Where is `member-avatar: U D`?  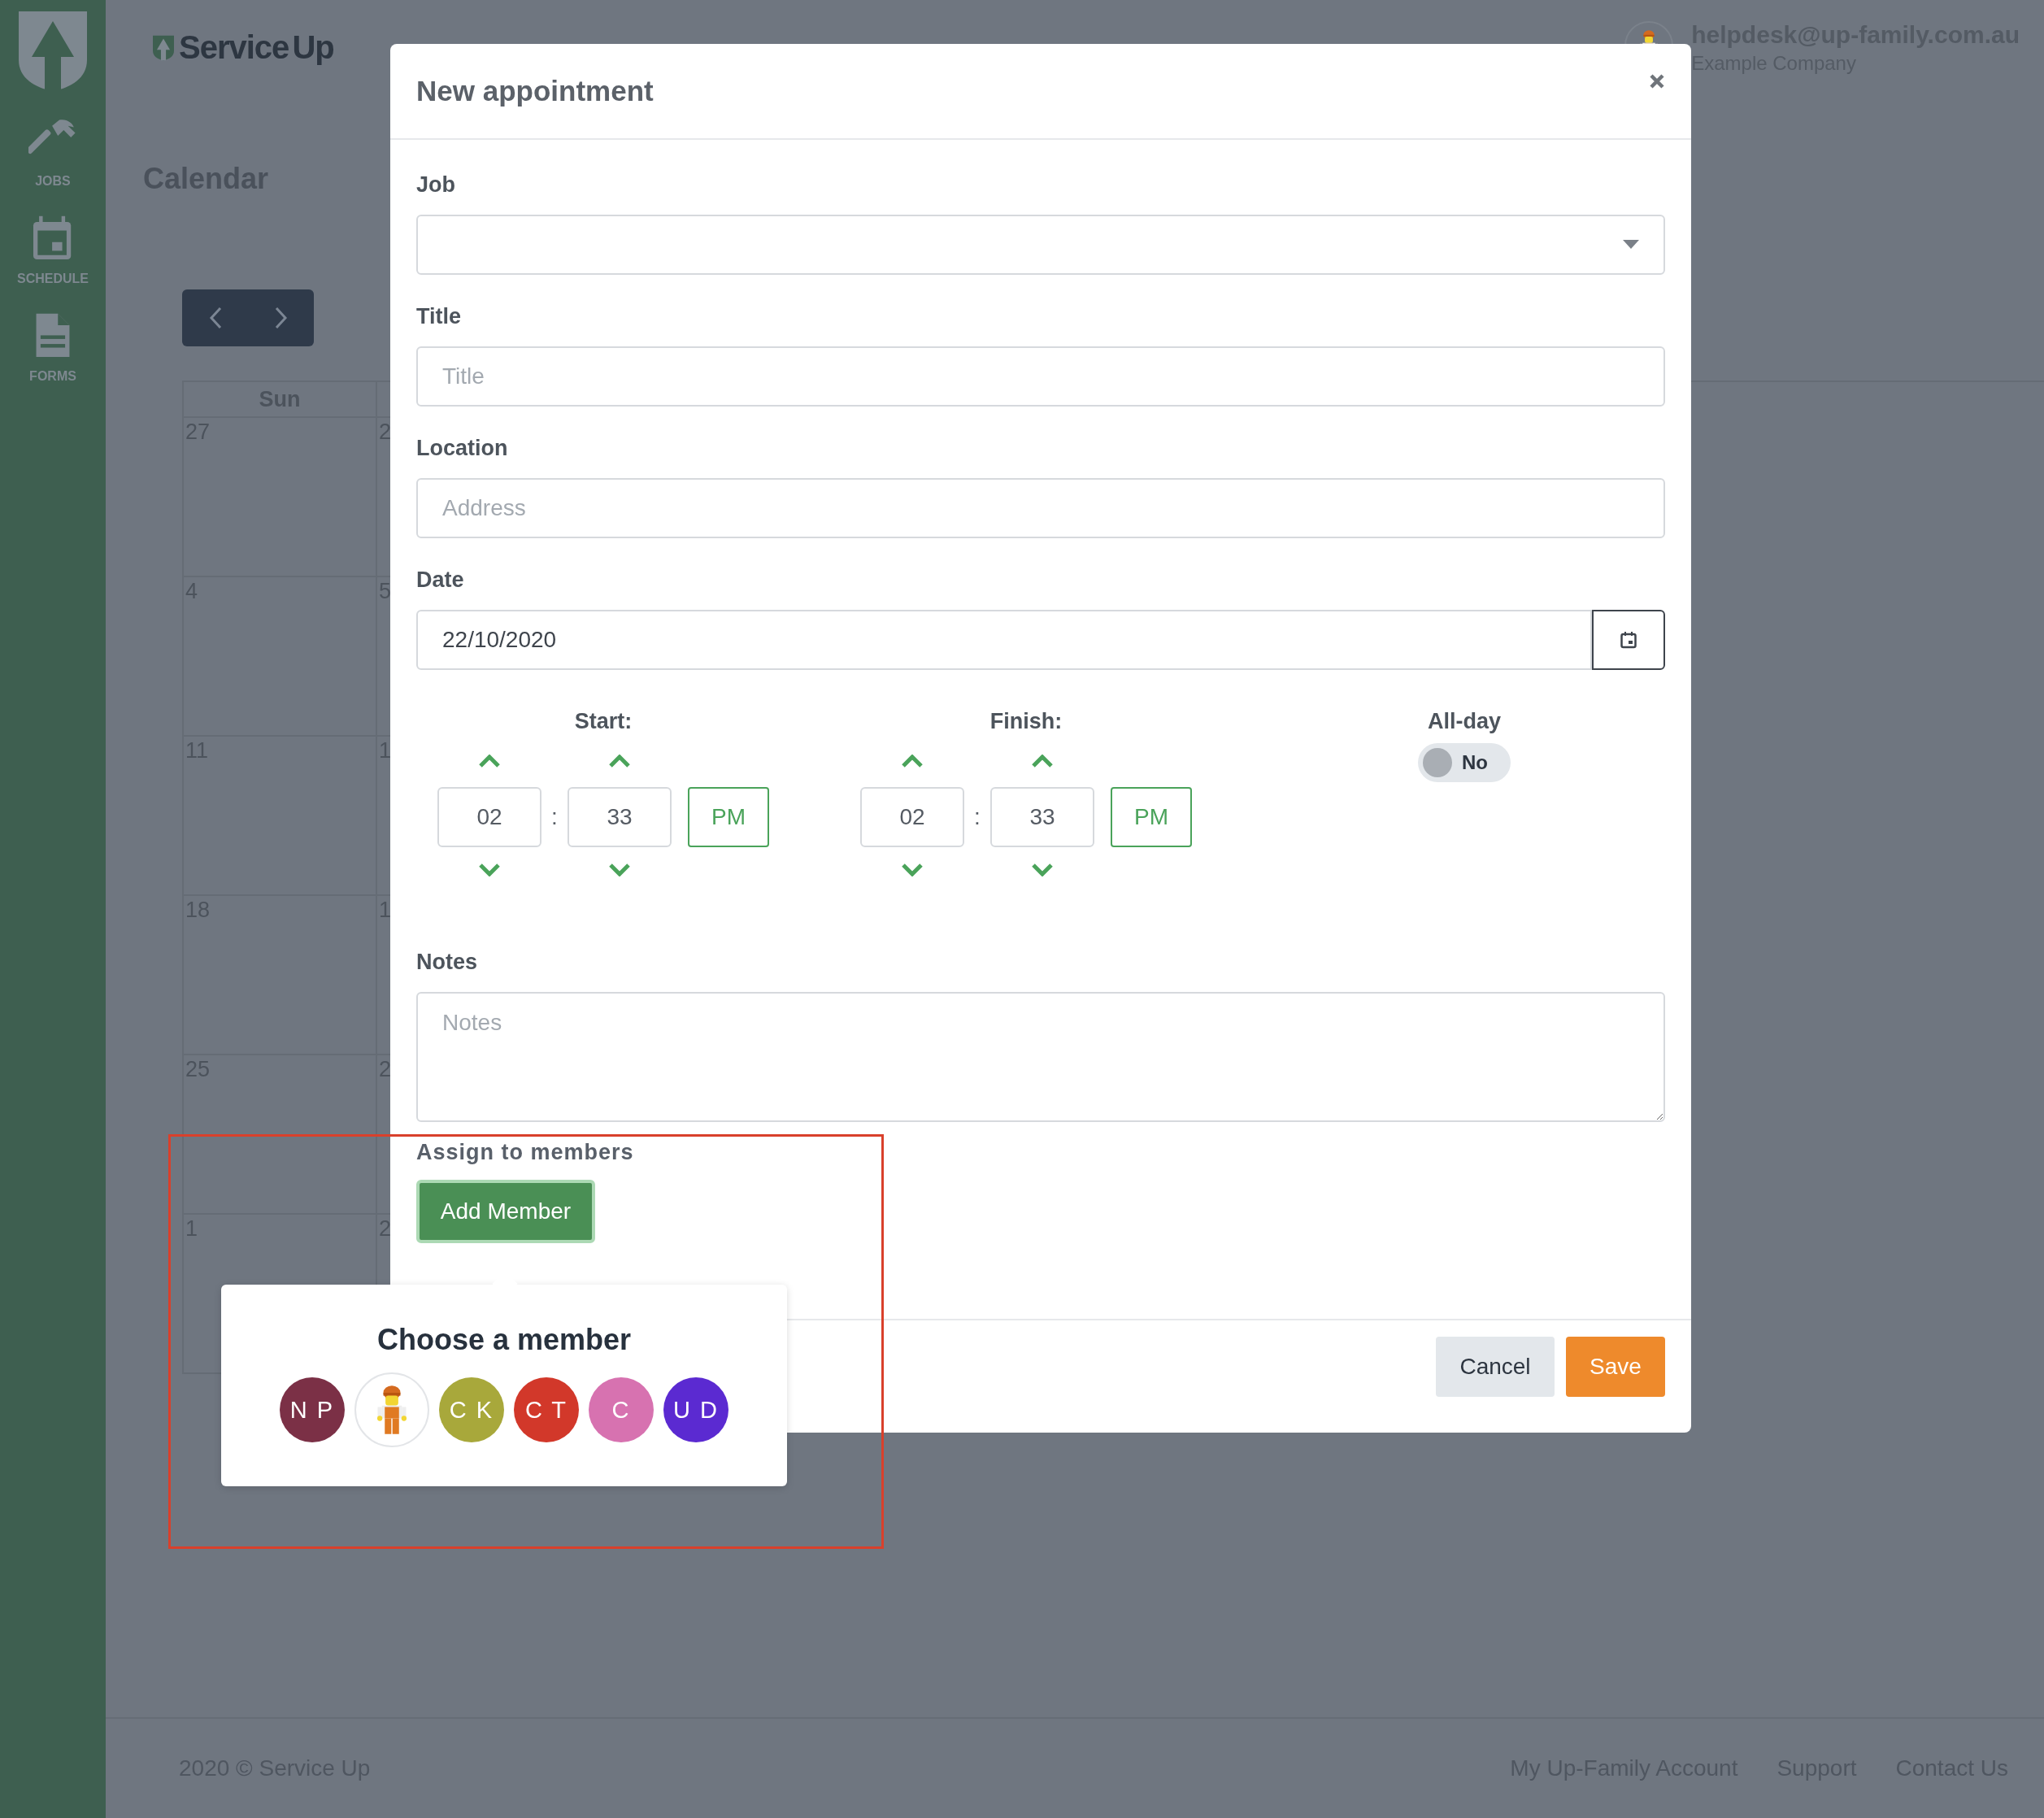
member-avatar: U D is located at coordinates (695, 1409).